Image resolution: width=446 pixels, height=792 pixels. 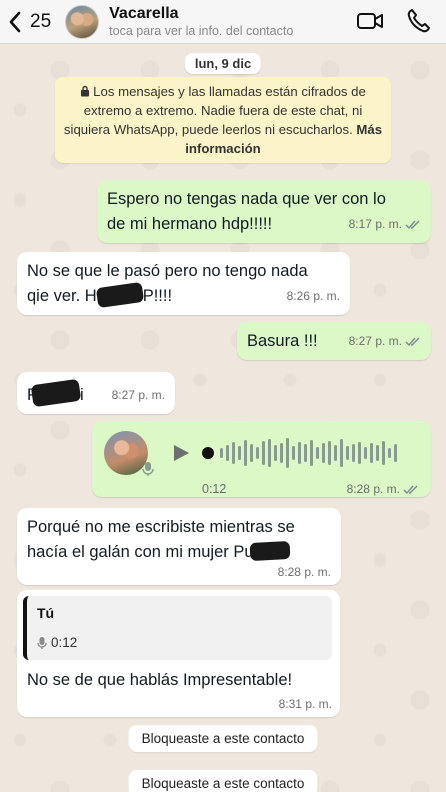 What do you see at coordinates (201, 31) in the screenshot?
I see `contact-subtitle: toca para ver la info. del contacto` at bounding box center [201, 31].